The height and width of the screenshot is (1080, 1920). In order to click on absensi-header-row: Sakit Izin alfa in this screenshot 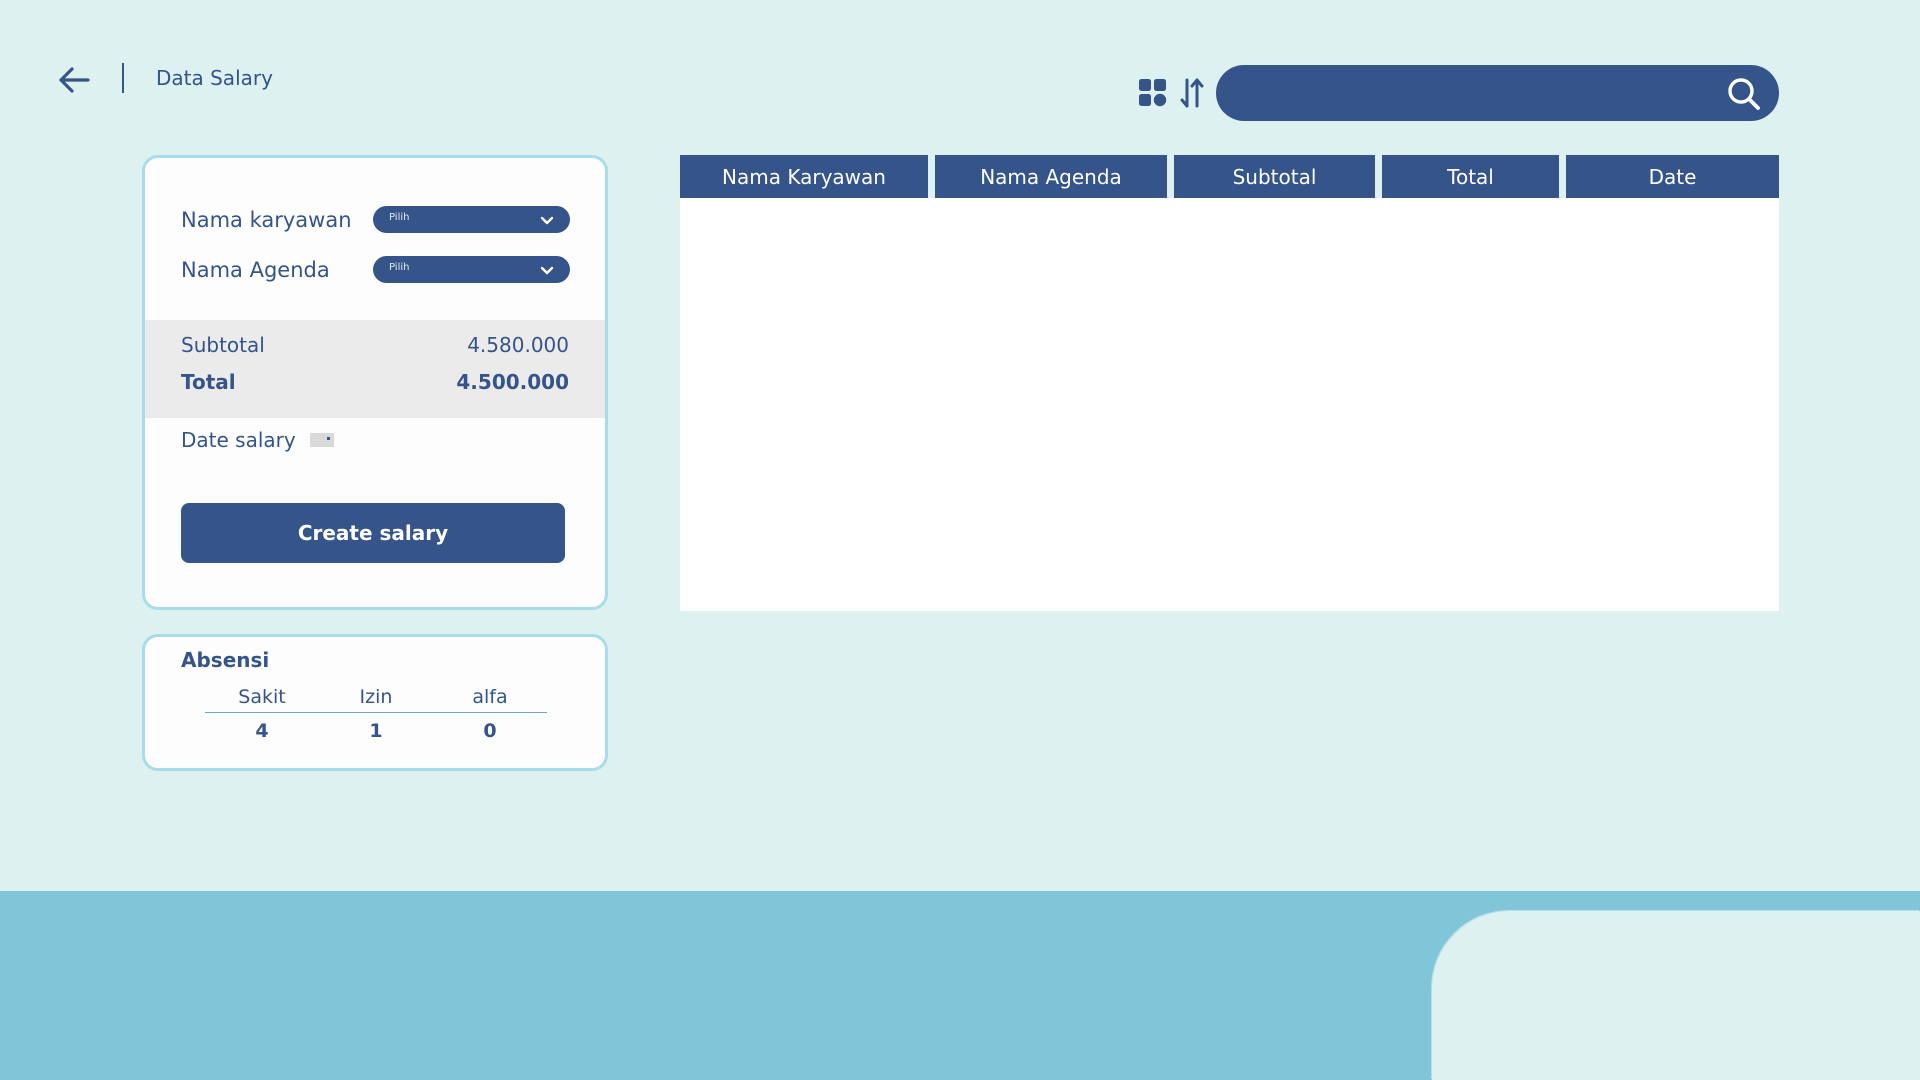, I will do `click(376, 699)`.